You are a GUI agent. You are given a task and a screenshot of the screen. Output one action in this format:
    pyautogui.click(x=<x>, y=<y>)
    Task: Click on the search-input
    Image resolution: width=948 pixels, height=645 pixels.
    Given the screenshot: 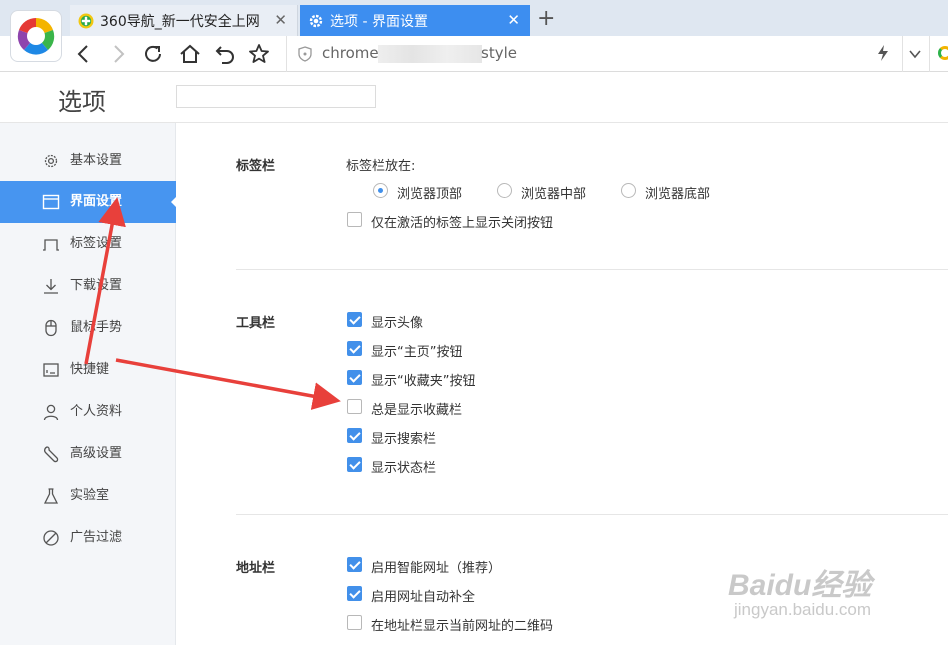 What is the action you would take?
    pyautogui.click(x=276, y=96)
    